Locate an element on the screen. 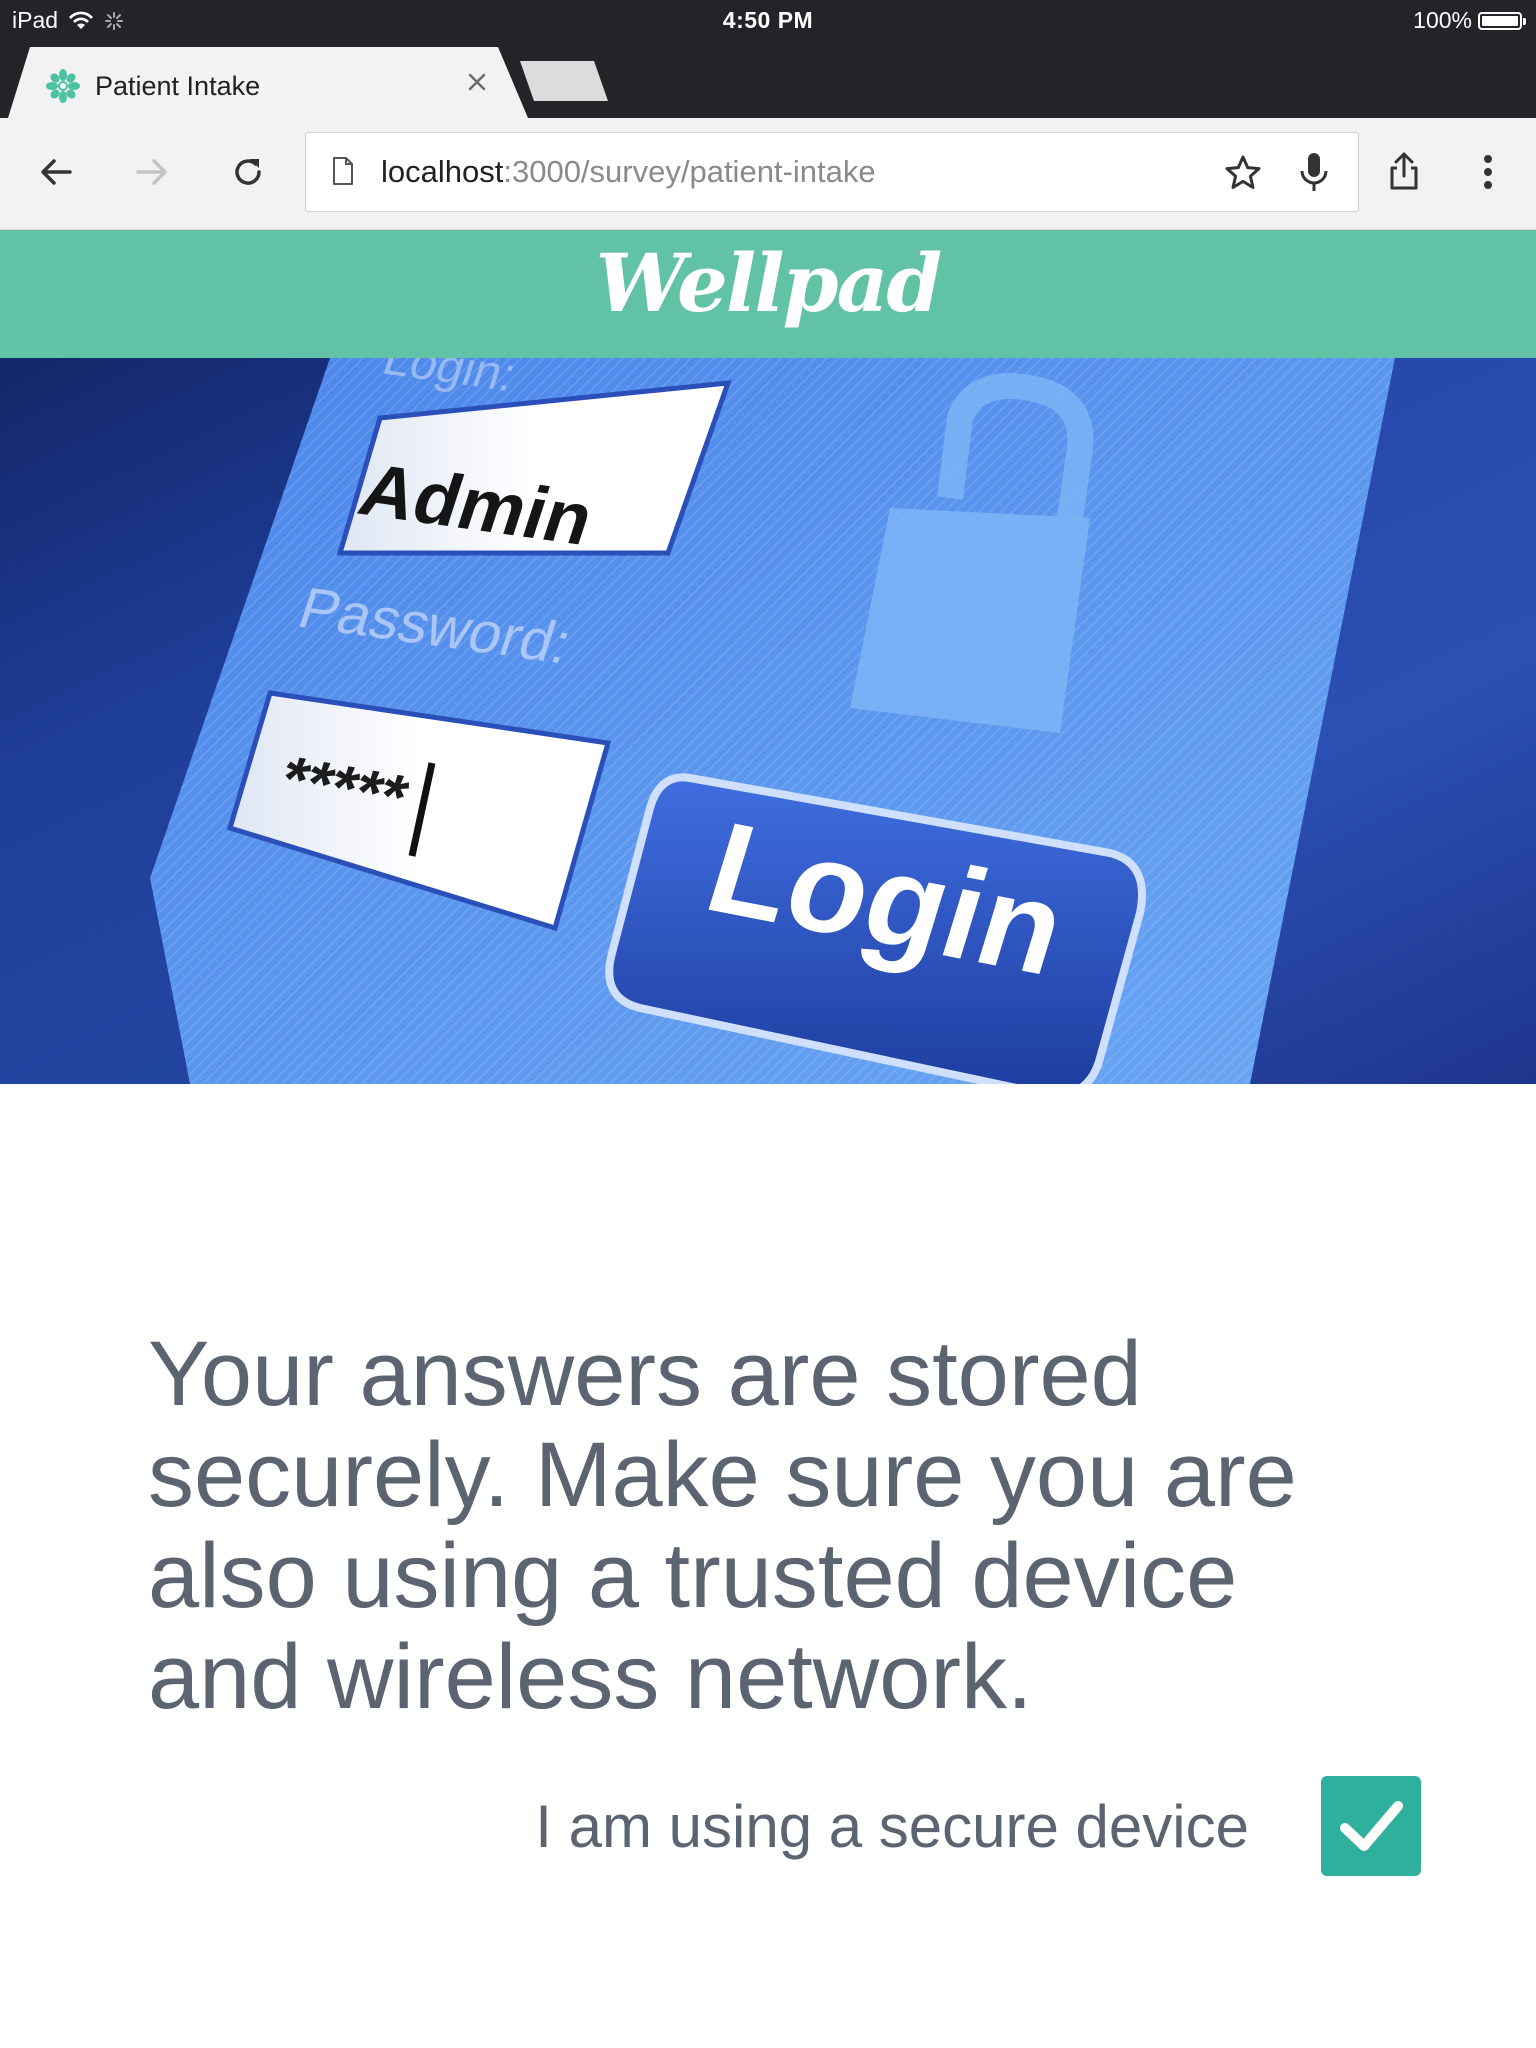 The width and height of the screenshot is (1536, 2048). close-tab-icon is located at coordinates (477, 82).